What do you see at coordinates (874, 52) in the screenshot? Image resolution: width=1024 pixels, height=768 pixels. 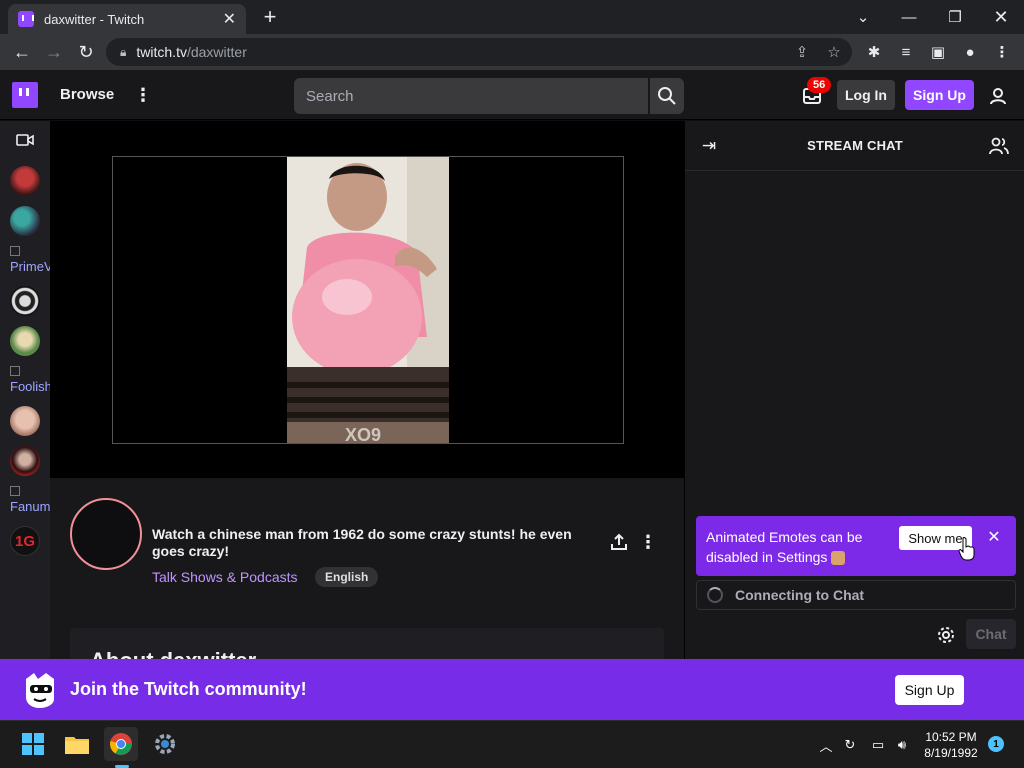 I see `extensions-icon: ✱` at bounding box center [874, 52].